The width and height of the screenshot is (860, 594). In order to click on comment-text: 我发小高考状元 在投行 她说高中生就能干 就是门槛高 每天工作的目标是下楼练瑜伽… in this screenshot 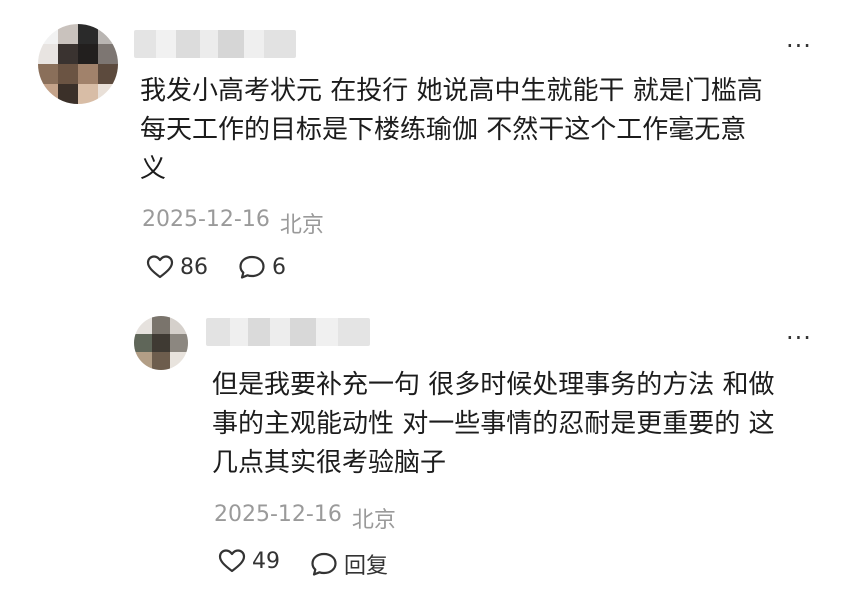, I will do `click(451, 130)`.